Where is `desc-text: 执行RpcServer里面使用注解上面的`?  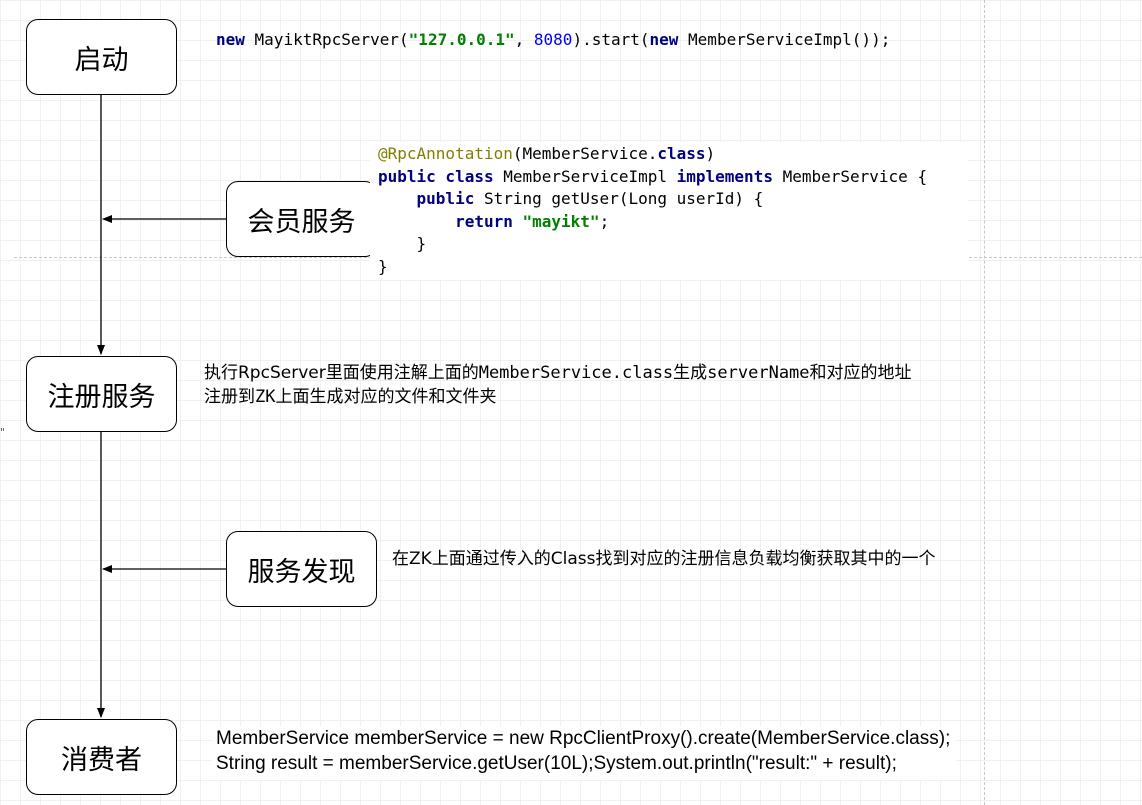
desc-text: 执行RpcServer里面使用注解上面的 is located at coordinates (341, 373).